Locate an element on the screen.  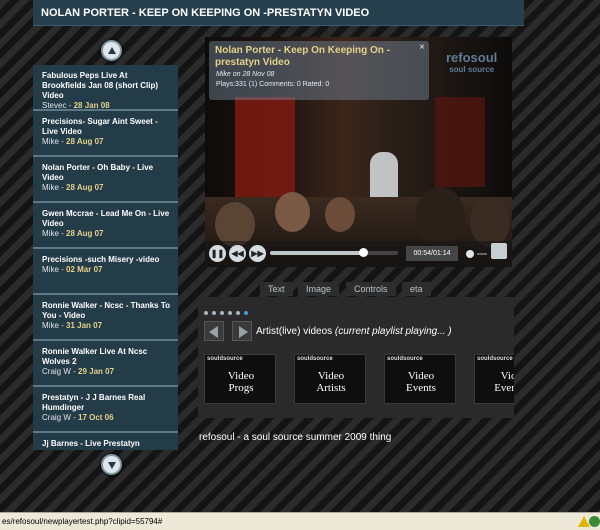
tab-image: Image is located at coordinates (319, 289).